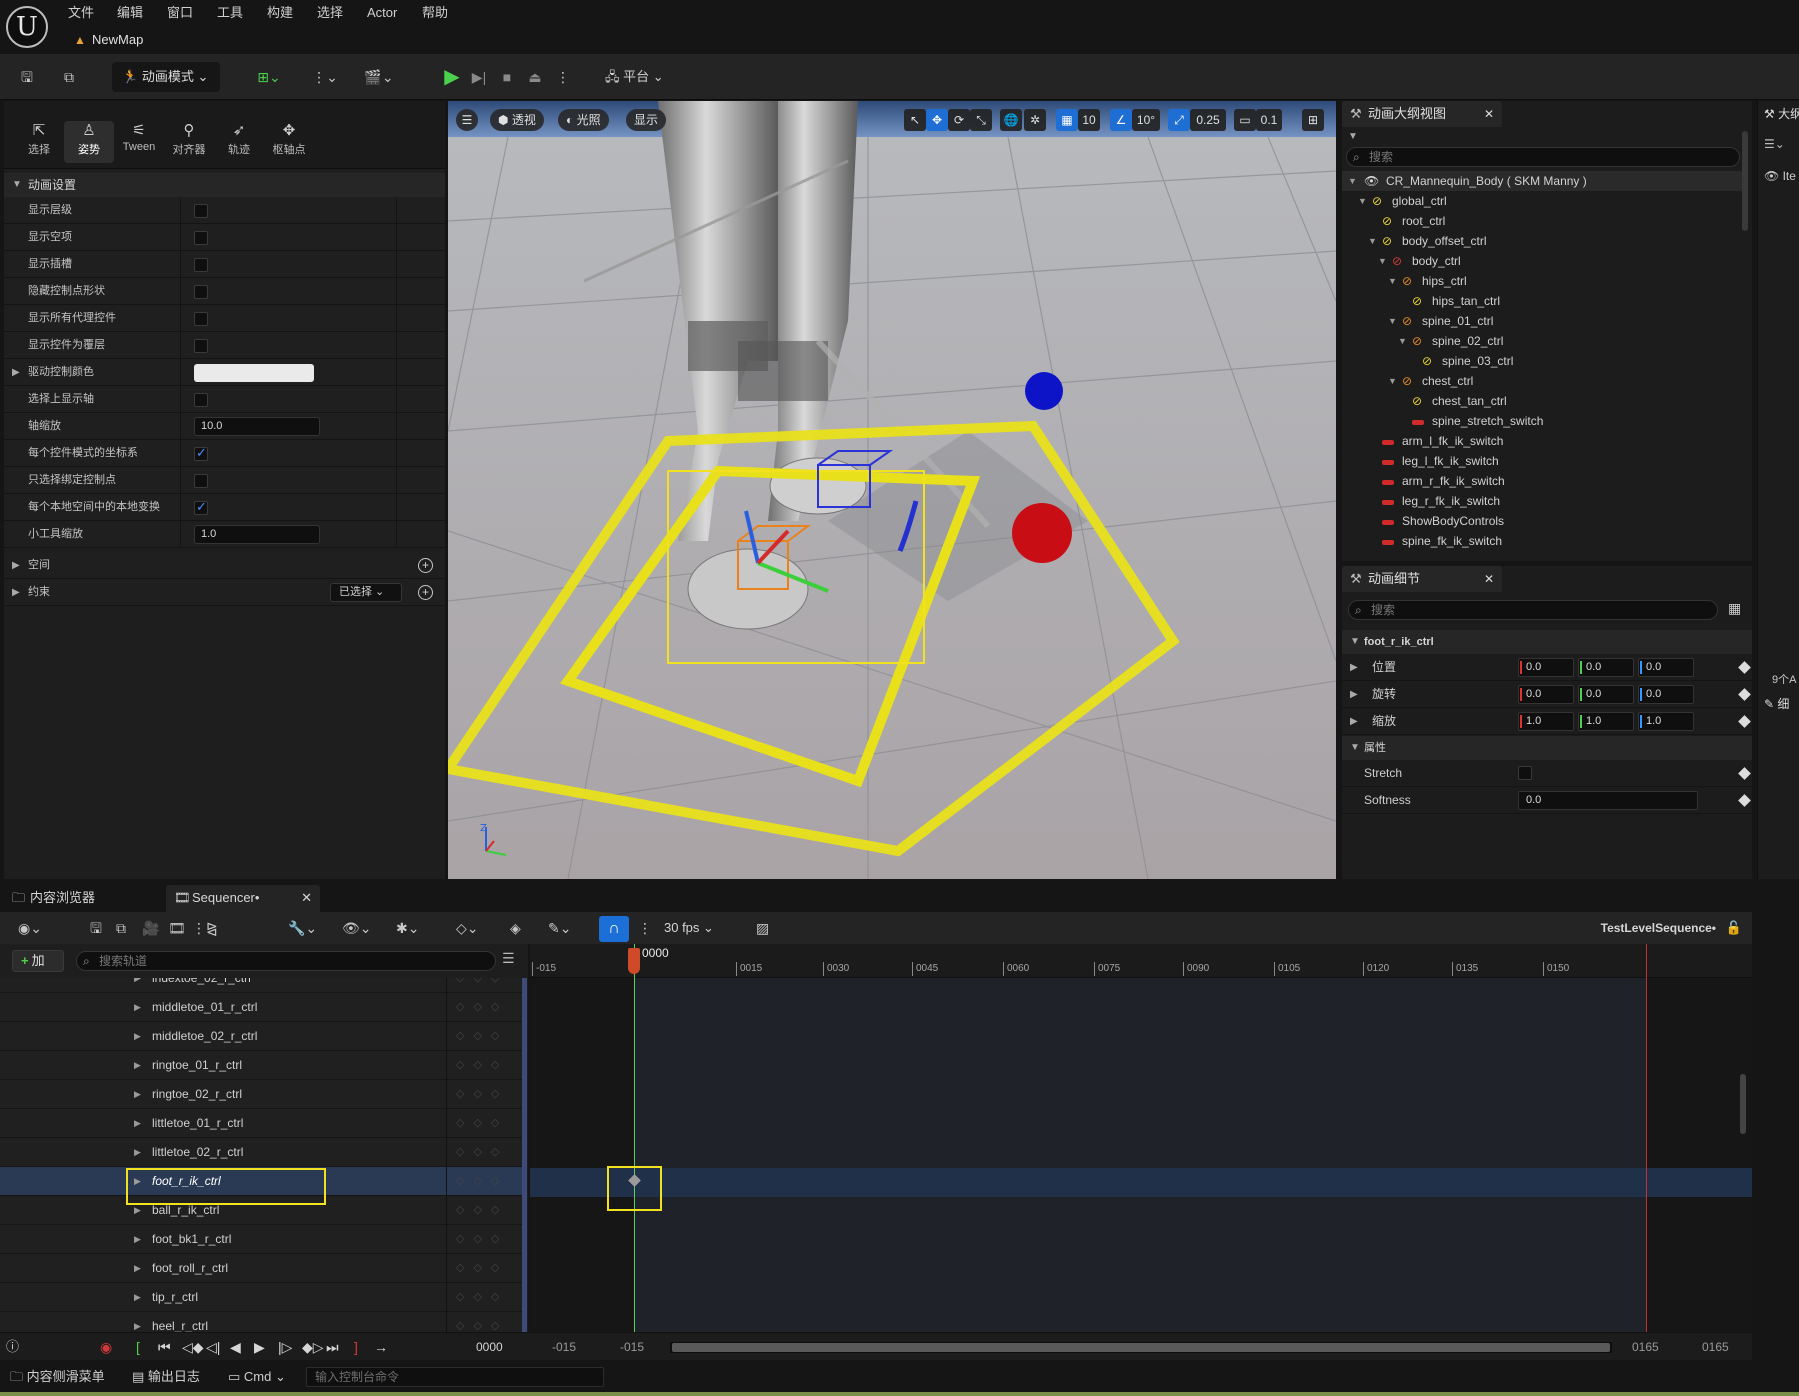  I want to click on playhead-handle, so click(634, 961).